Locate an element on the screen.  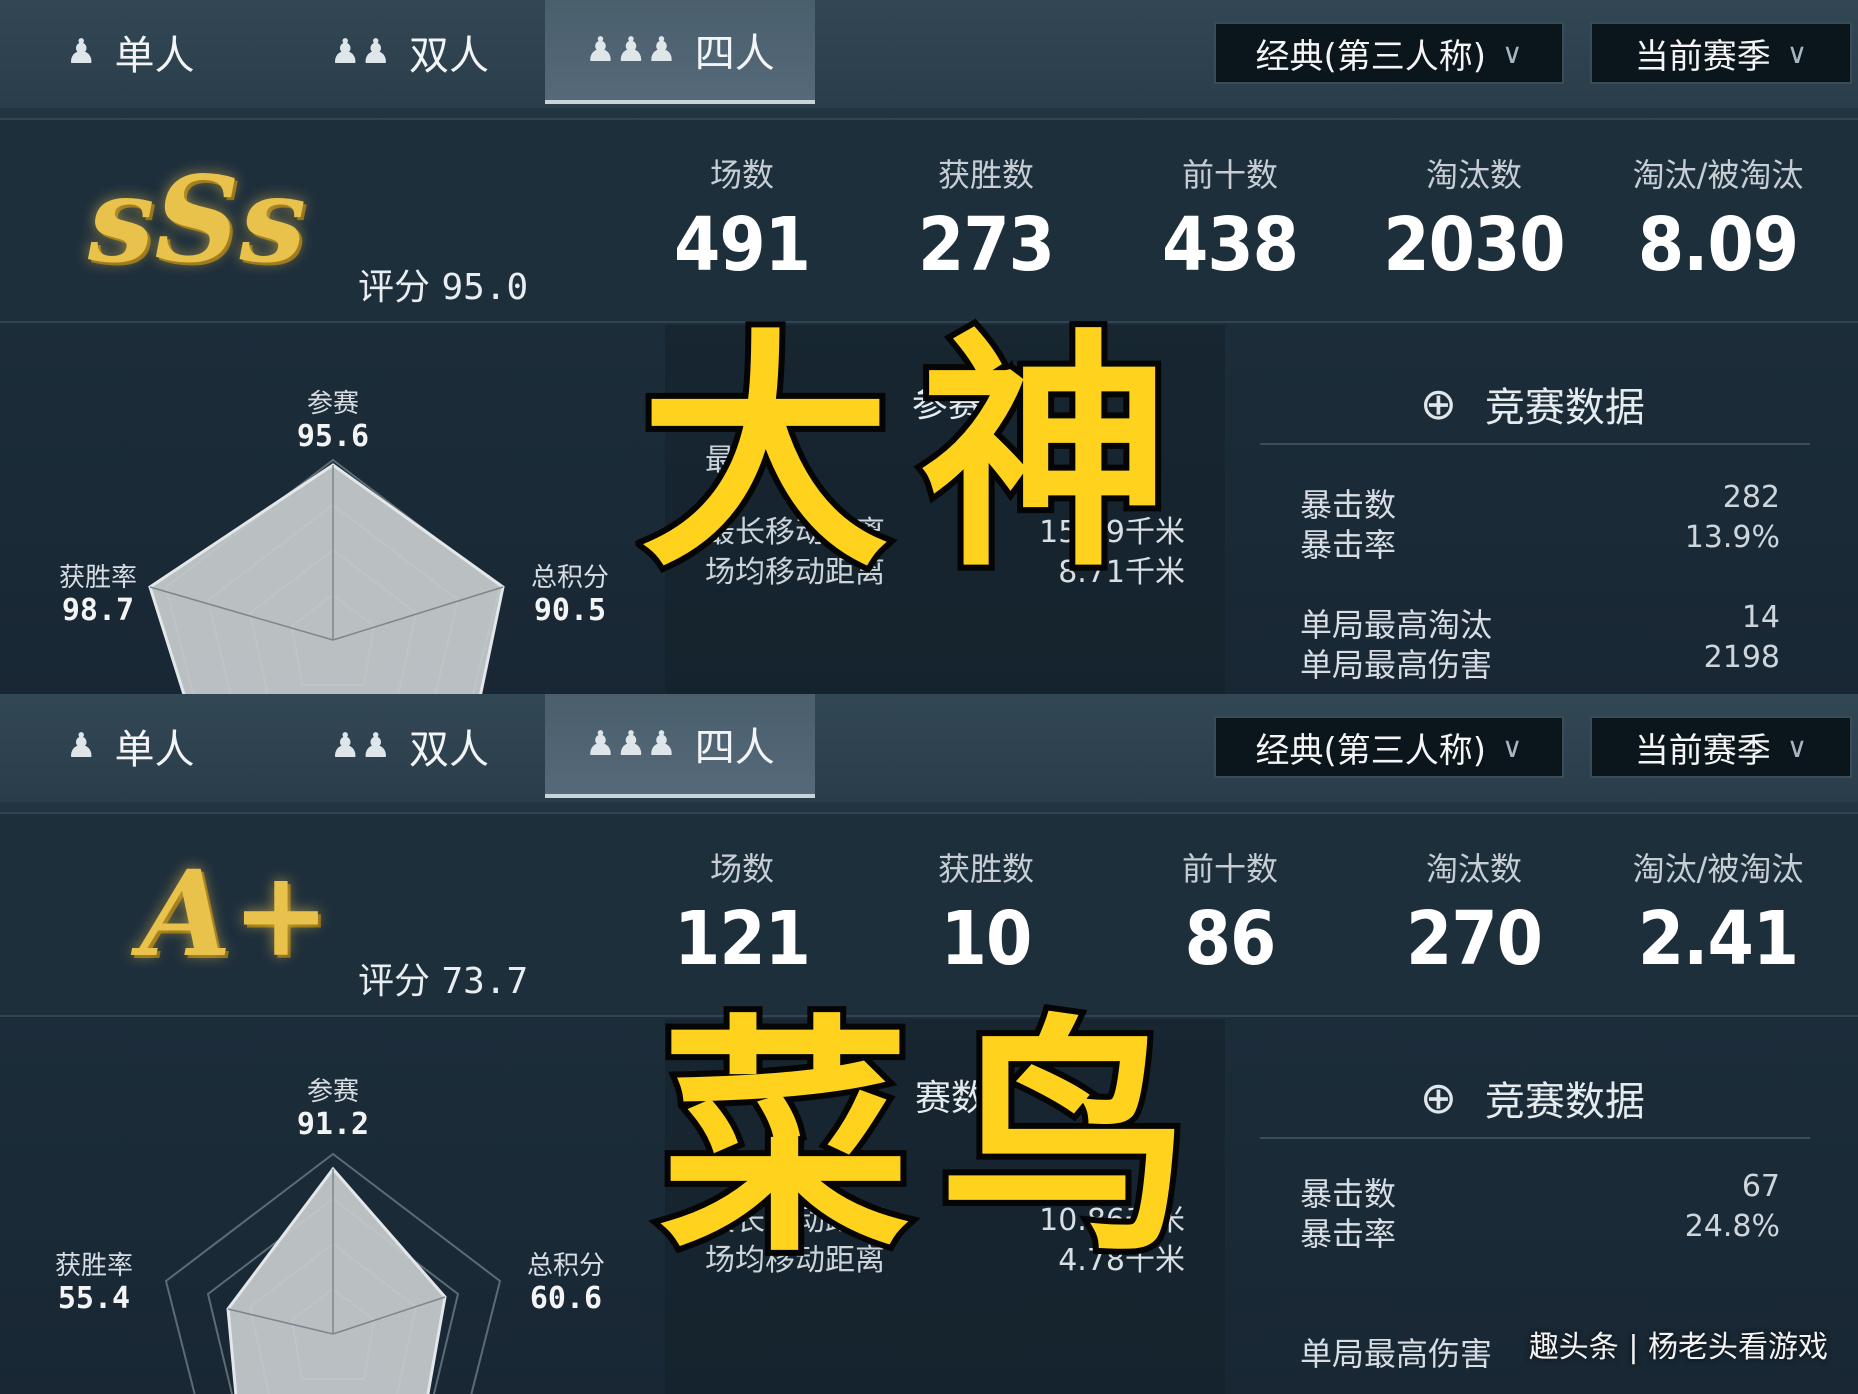
radar-value-participation: 95.6 is located at coordinates (333, 436).